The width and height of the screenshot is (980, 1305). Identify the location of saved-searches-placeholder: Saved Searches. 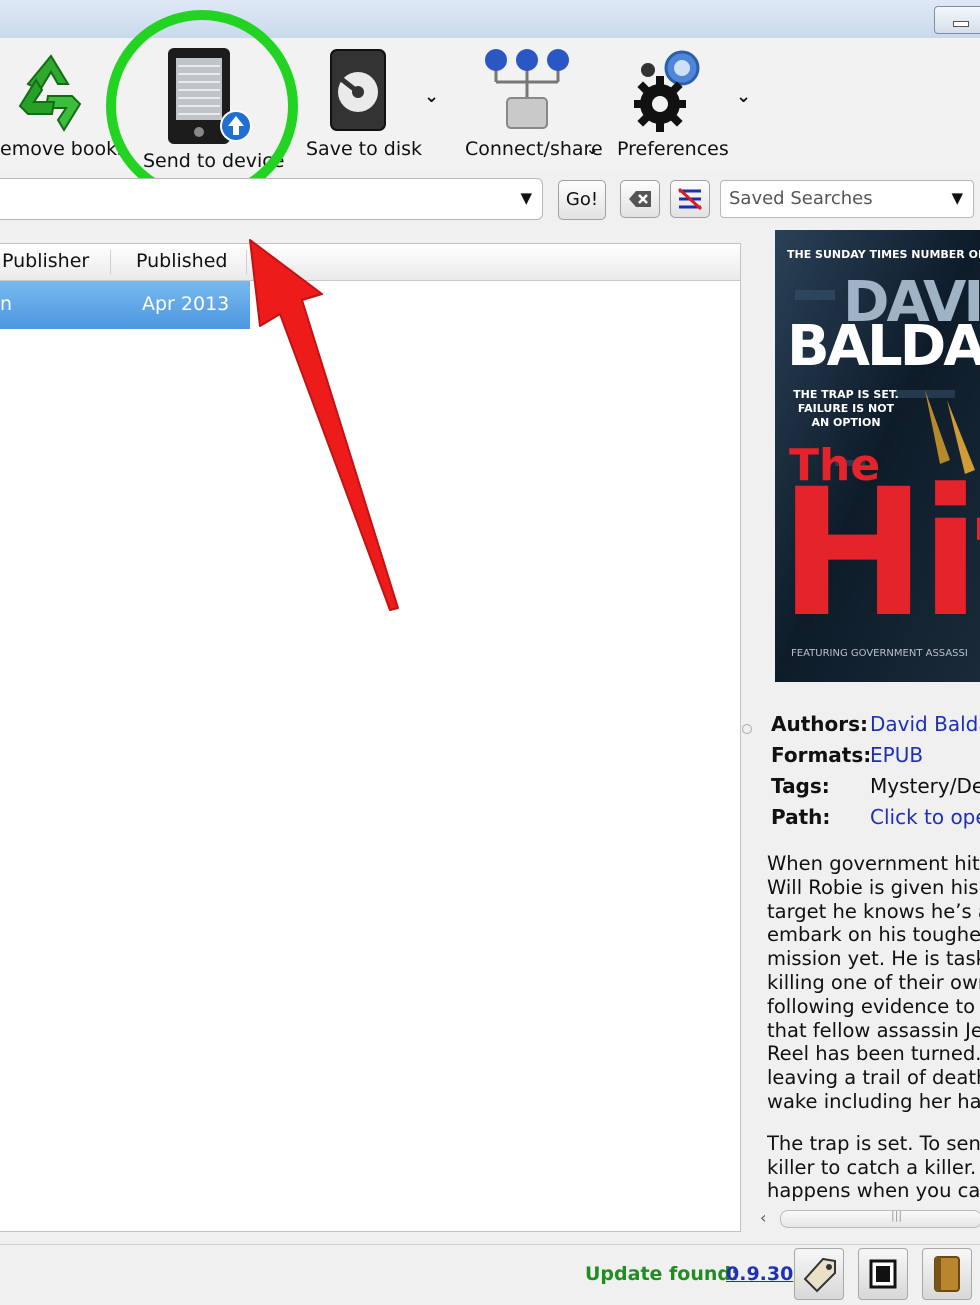
(801, 198).